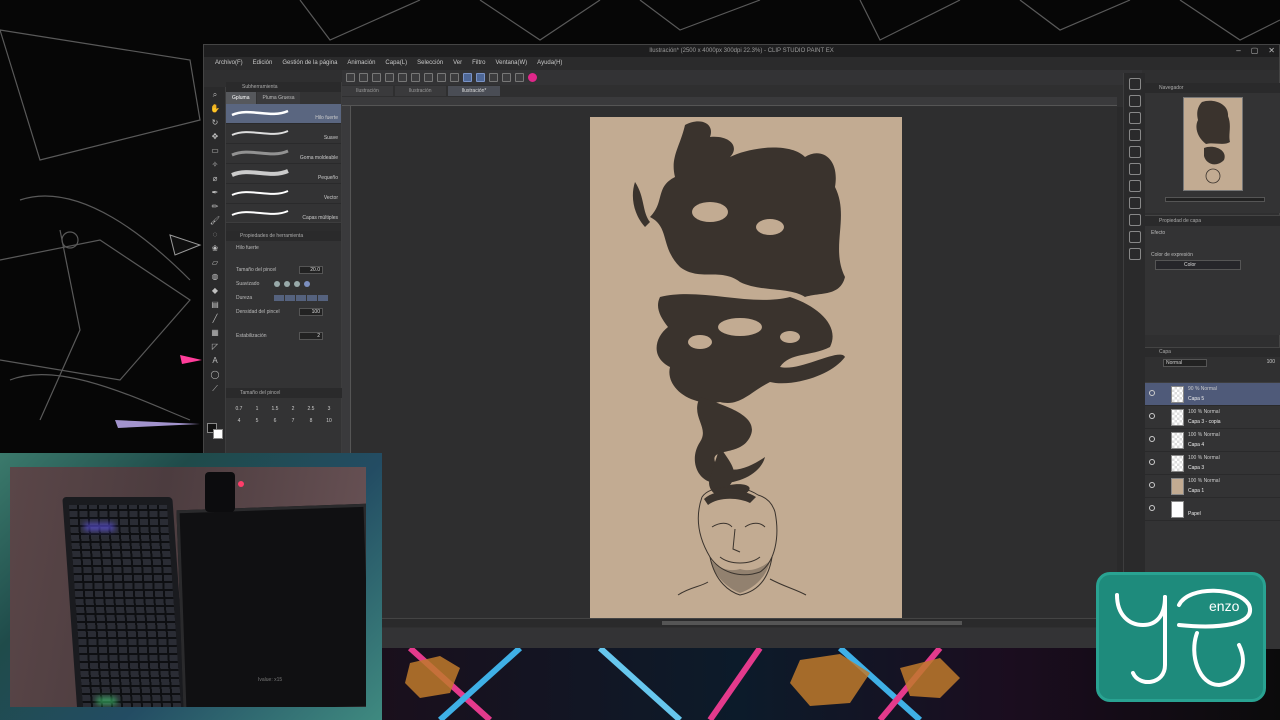  I want to click on menu-gestion-pagina: Gestión de la página, so click(309, 63).